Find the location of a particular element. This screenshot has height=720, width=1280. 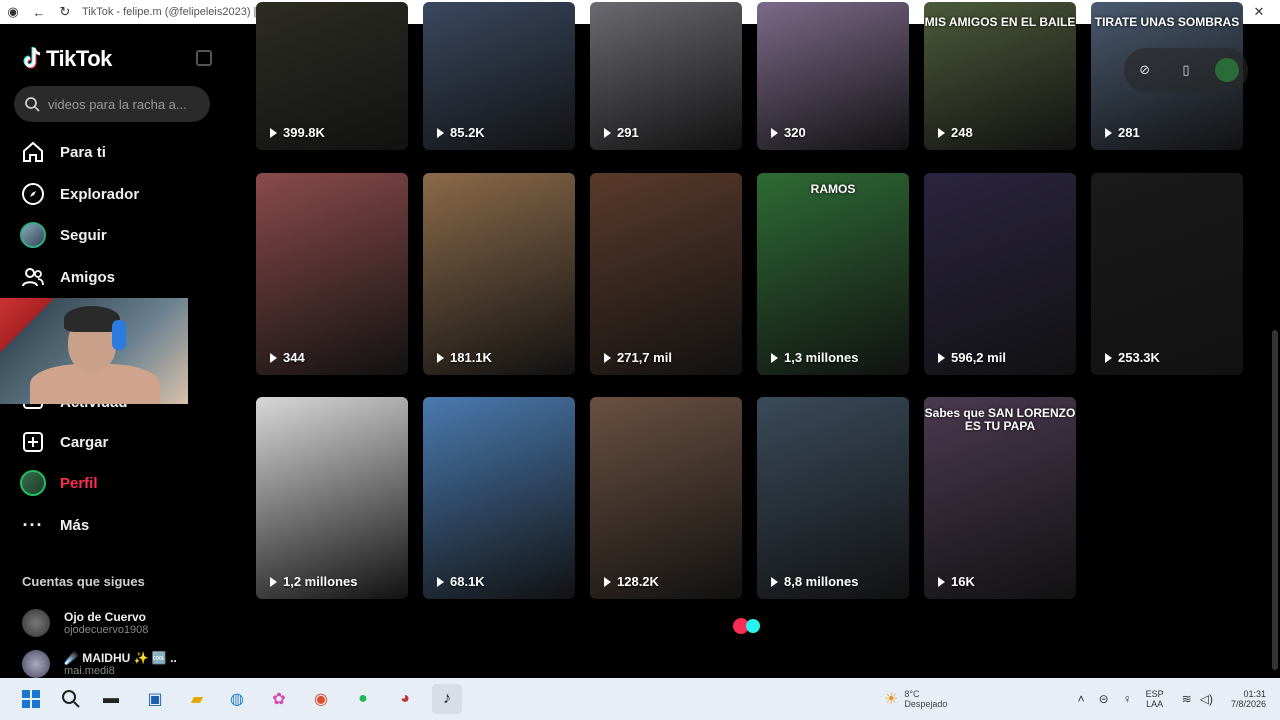

chrome-icon: ◉ is located at coordinates (321, 699).